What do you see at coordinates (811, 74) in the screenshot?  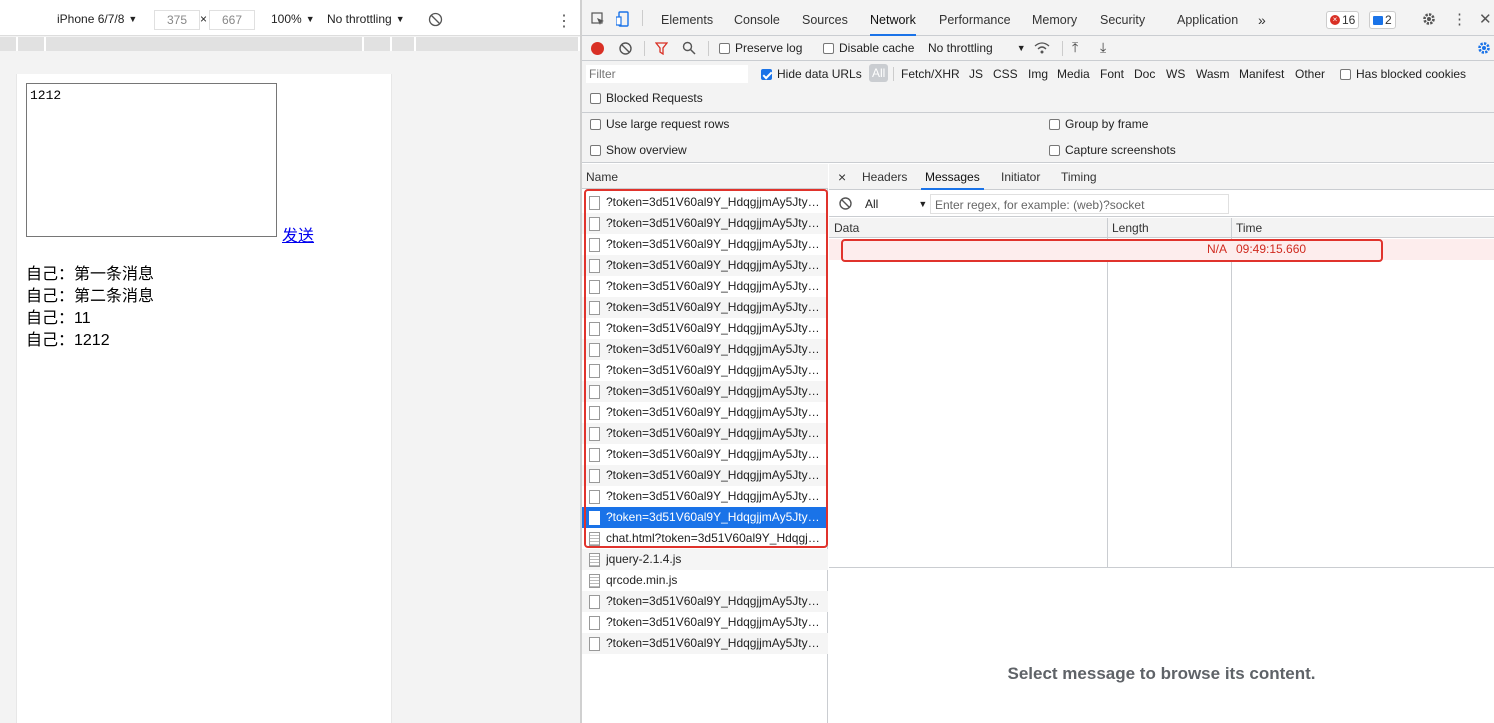 I see `hide-data-urls-checkbox: Hide data URLs` at bounding box center [811, 74].